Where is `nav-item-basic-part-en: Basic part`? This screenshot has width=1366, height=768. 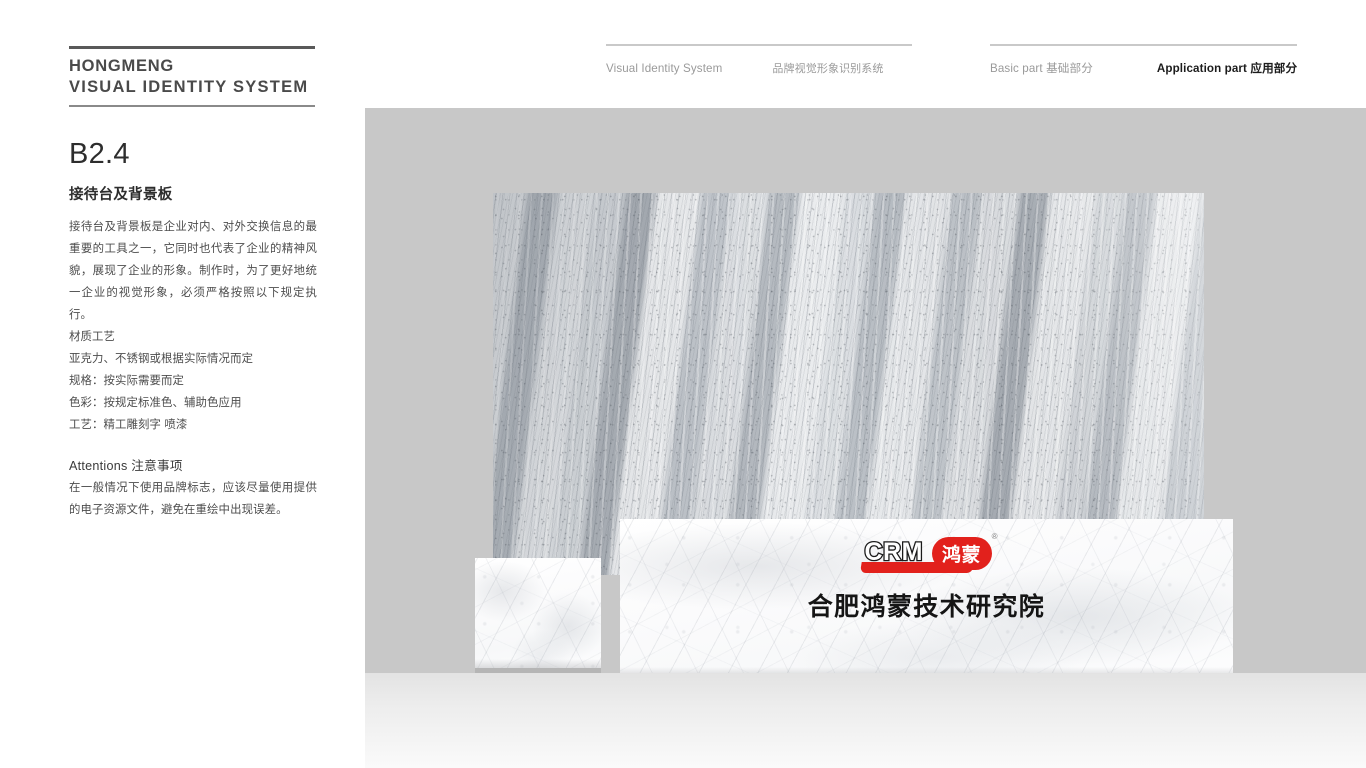
nav-item-basic-part-en: Basic part is located at coordinates (1016, 68).